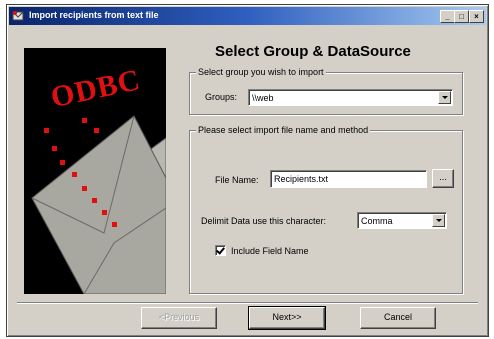  I want to click on title-bar: Import recipients from text file _ □ ×, so click(247, 16).